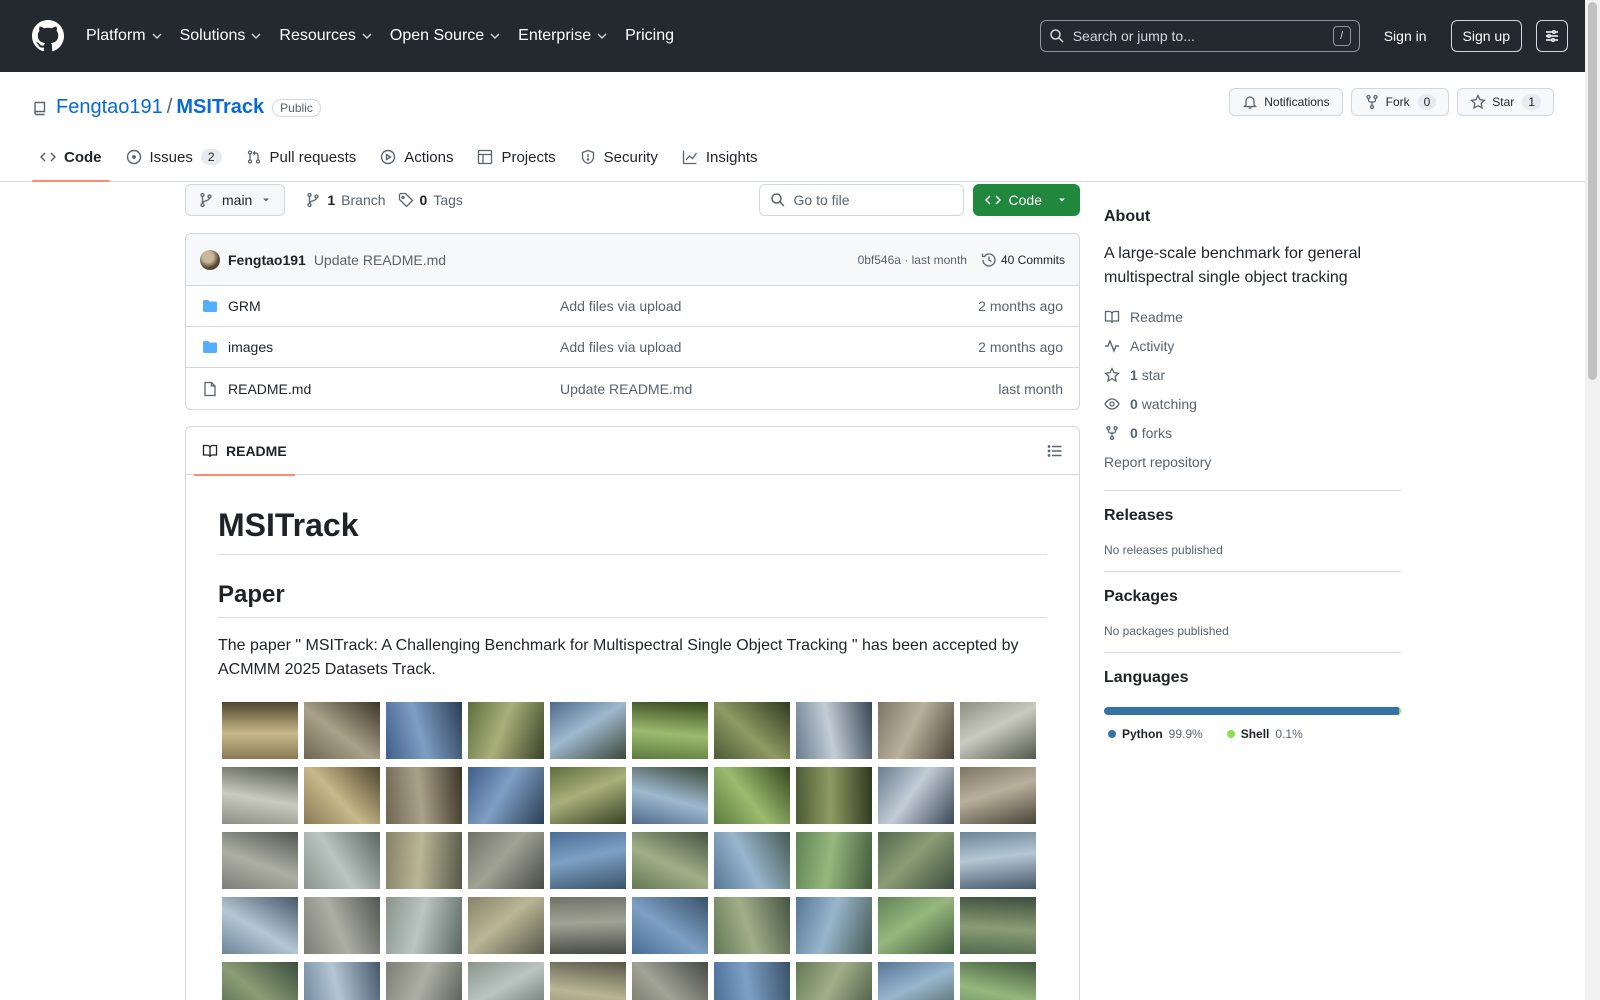 The width and height of the screenshot is (1600, 1000). Describe the element at coordinates (124, 36) in the screenshot. I see `nav-platform: Platform` at that location.